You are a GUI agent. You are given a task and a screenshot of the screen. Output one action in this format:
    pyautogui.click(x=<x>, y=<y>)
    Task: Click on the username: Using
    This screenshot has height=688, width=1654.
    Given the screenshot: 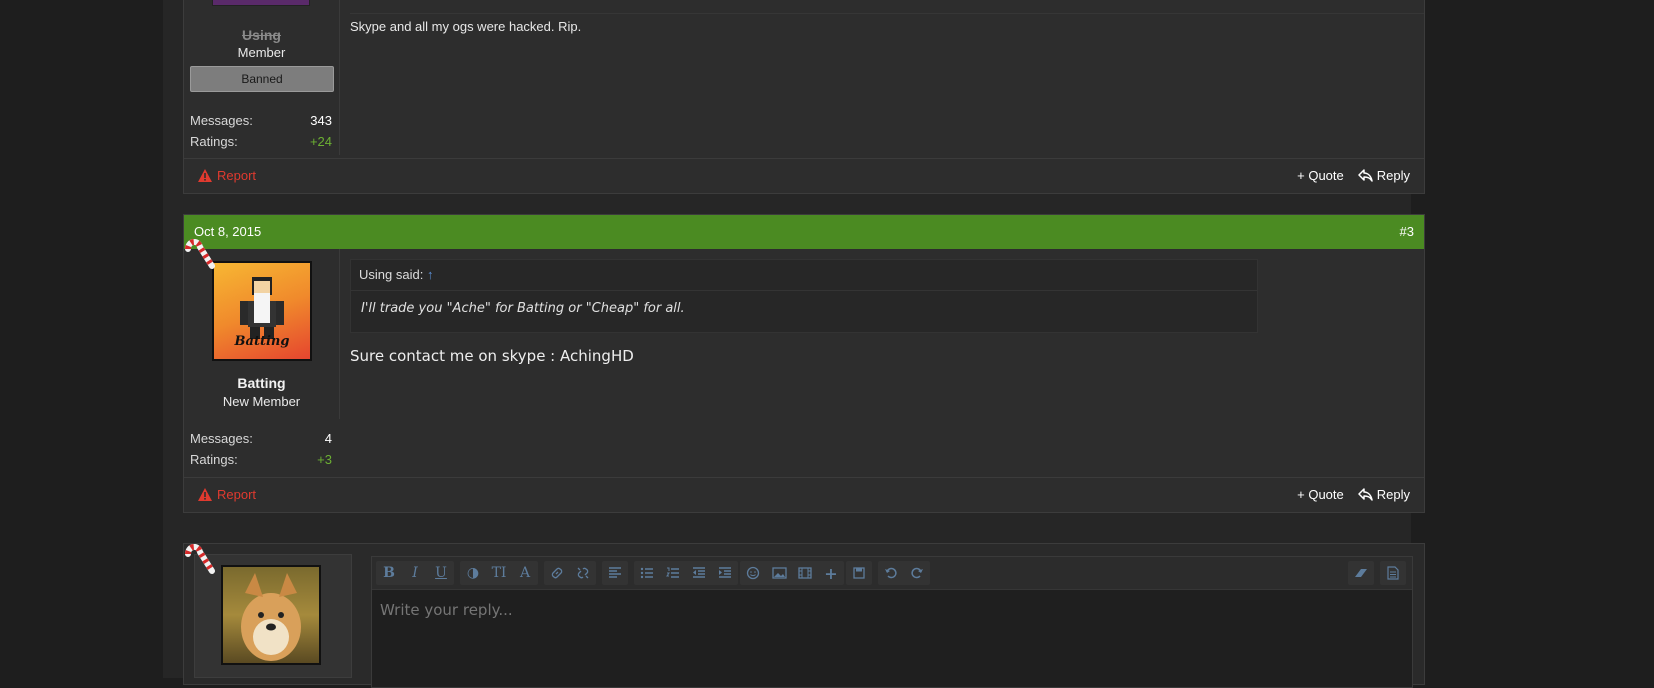 What is the action you would take?
    pyautogui.click(x=261, y=35)
    